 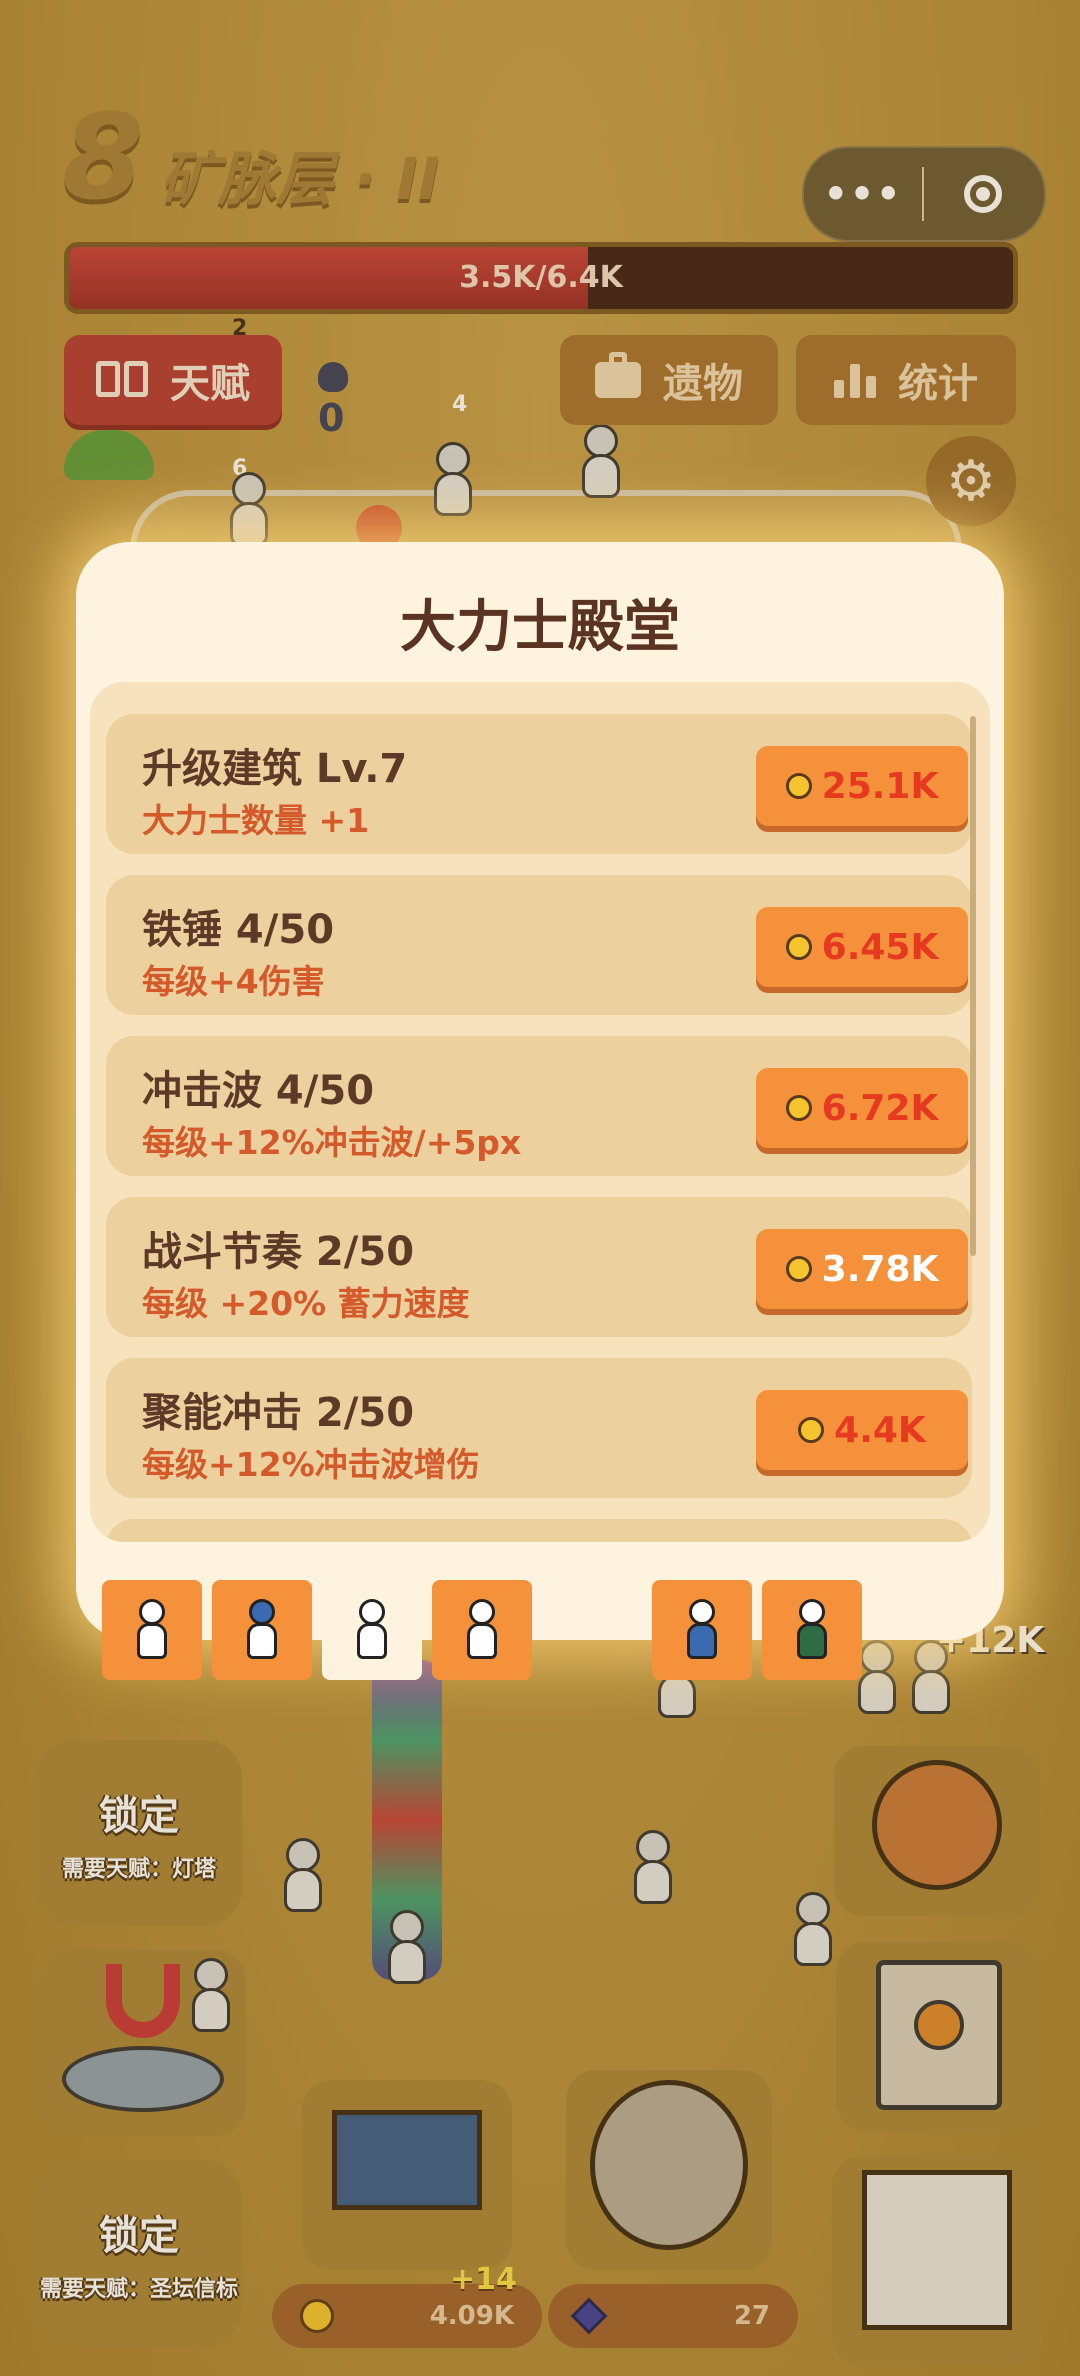 I want to click on carrier-icon, so click(x=262, y=1630).